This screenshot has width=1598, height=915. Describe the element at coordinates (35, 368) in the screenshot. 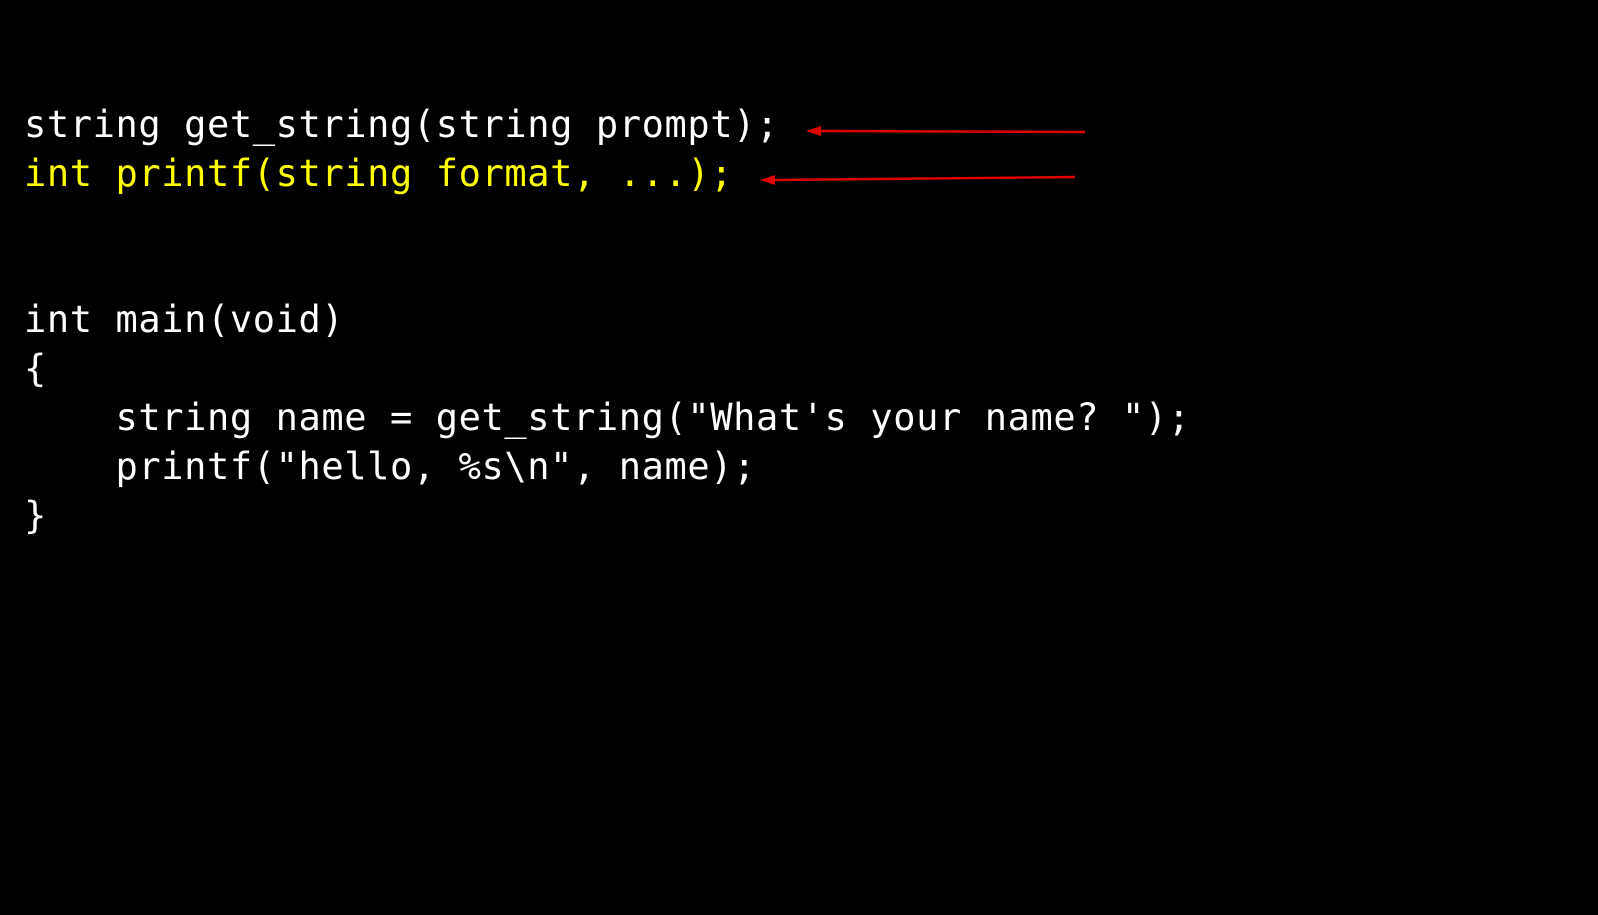

I see `open-brace-line: {` at that location.